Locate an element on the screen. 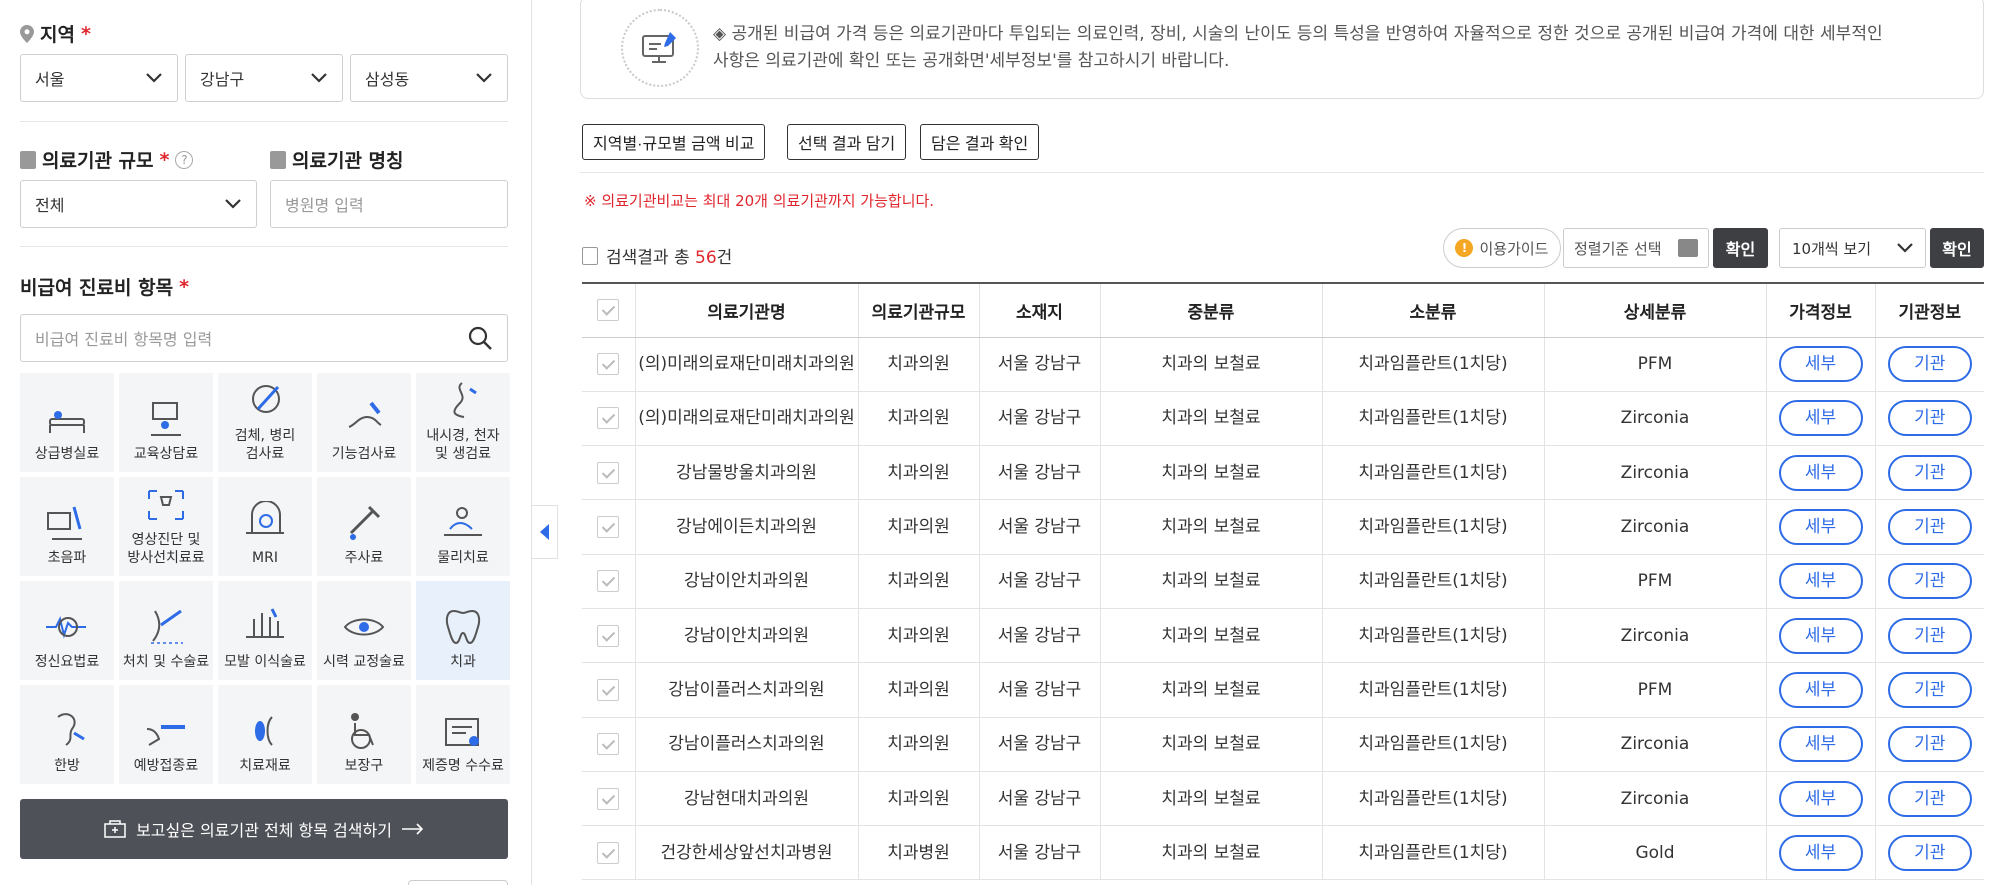 This screenshot has width=2000, height=885. hospital-name-cell: 강남물방울치과의원 is located at coordinates (746, 473).